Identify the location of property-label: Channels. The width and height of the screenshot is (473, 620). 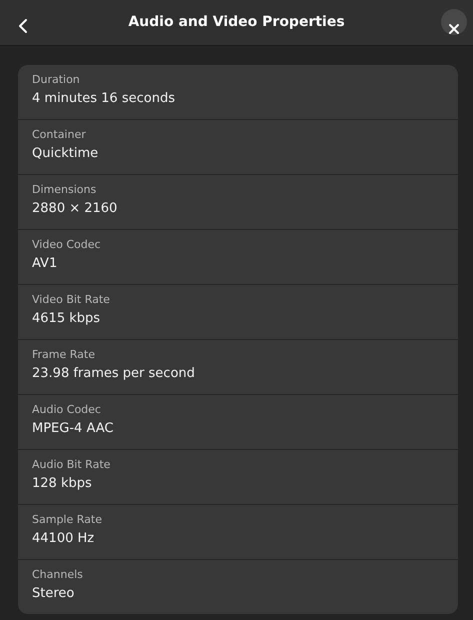
(58, 575).